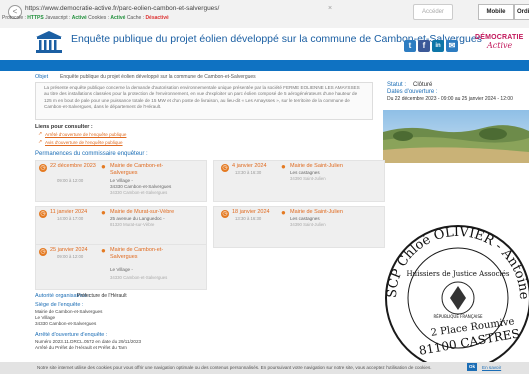 The image size is (529, 374). What do you see at coordinates (58, 18) in the screenshot?
I see `javascript-label: Javascript :` at bounding box center [58, 18].